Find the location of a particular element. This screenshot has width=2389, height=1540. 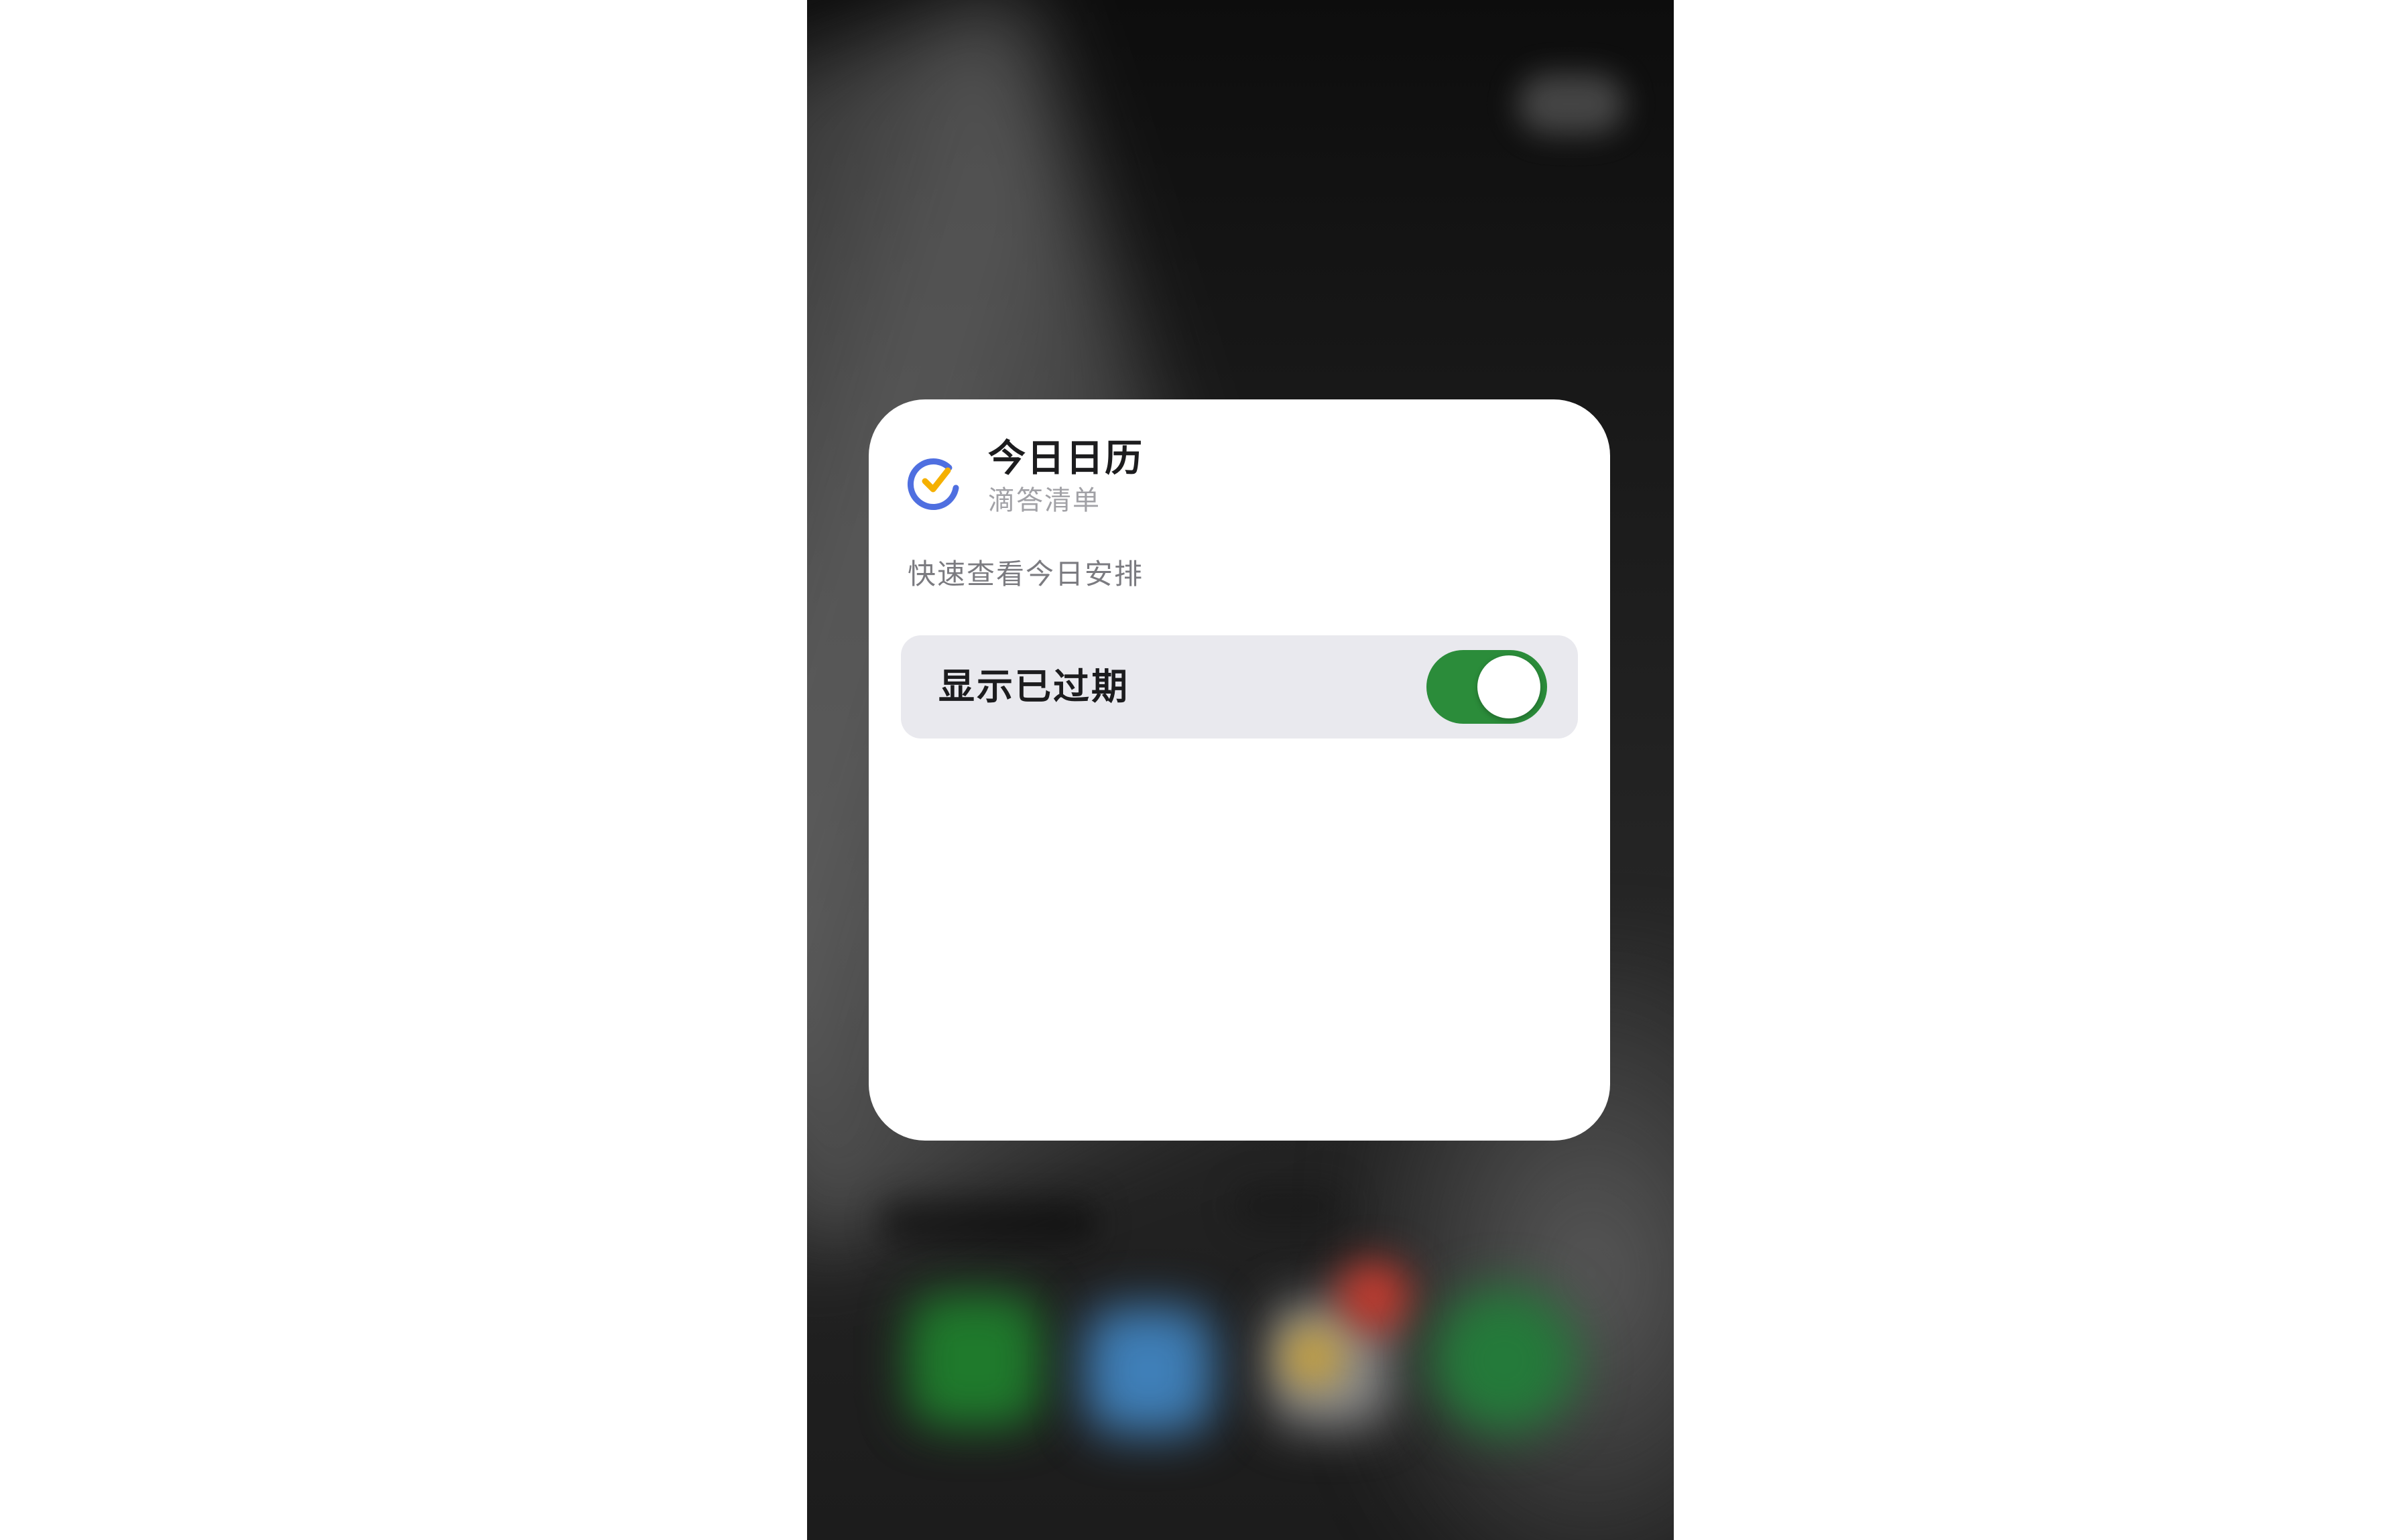

show-expired-toggle is located at coordinates (1486, 687).